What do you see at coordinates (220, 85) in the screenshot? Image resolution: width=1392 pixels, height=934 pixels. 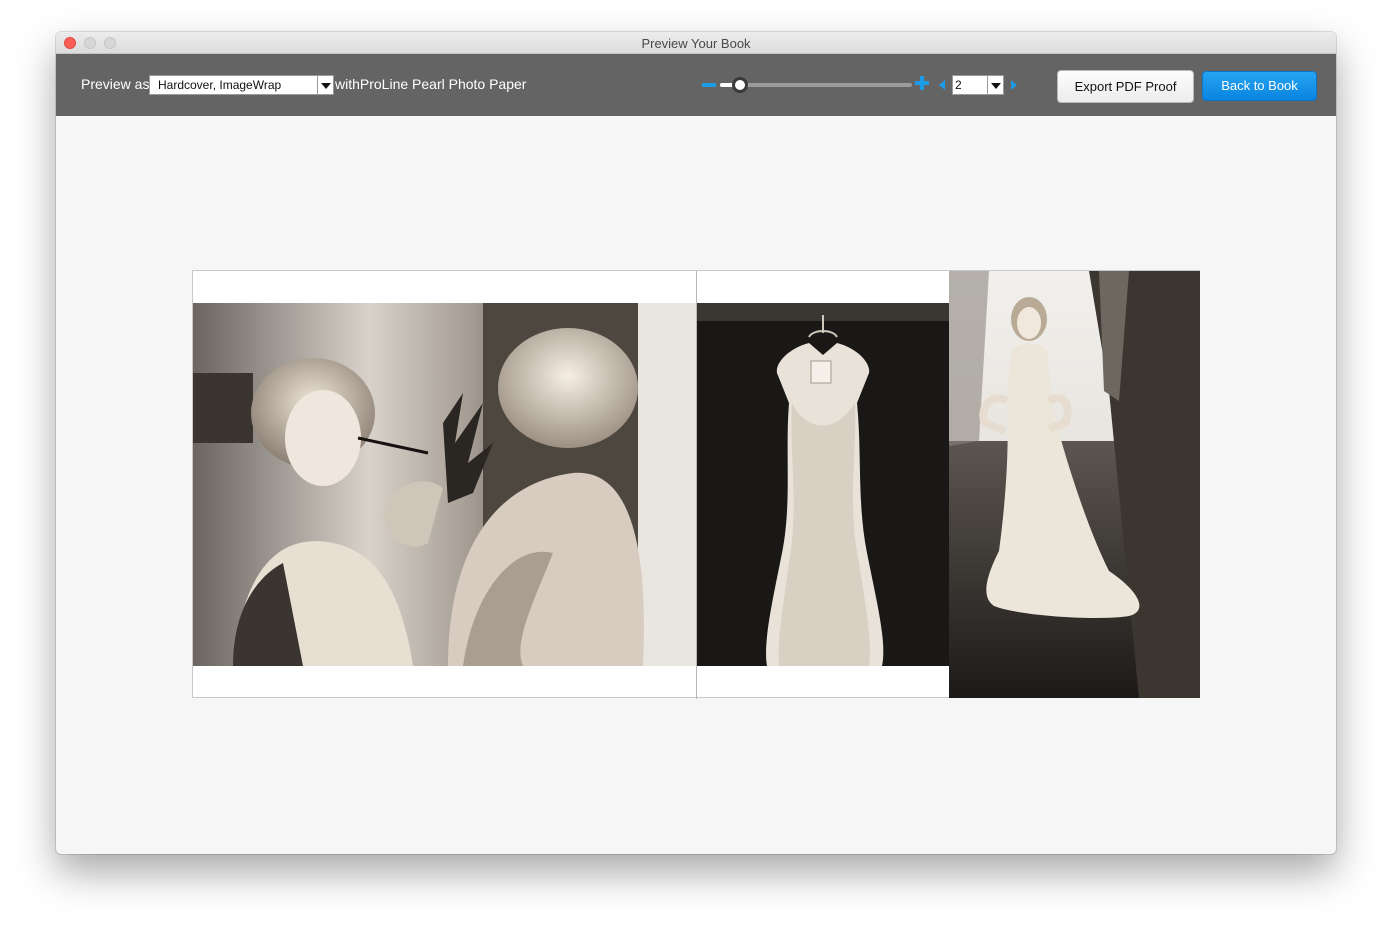 I see `cover-type-value: Hardcover, ImageWrap` at bounding box center [220, 85].